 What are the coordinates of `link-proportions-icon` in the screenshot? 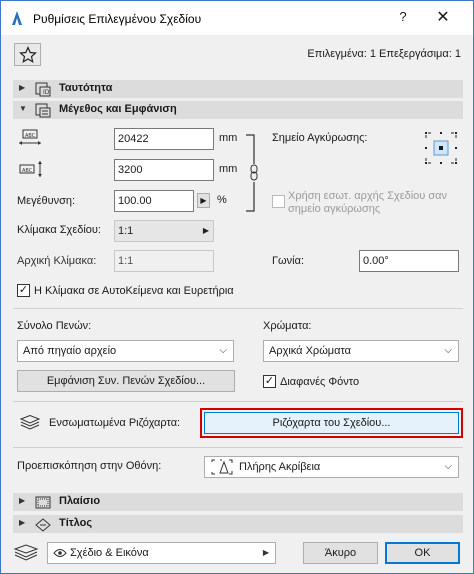 It's located at (251, 173).